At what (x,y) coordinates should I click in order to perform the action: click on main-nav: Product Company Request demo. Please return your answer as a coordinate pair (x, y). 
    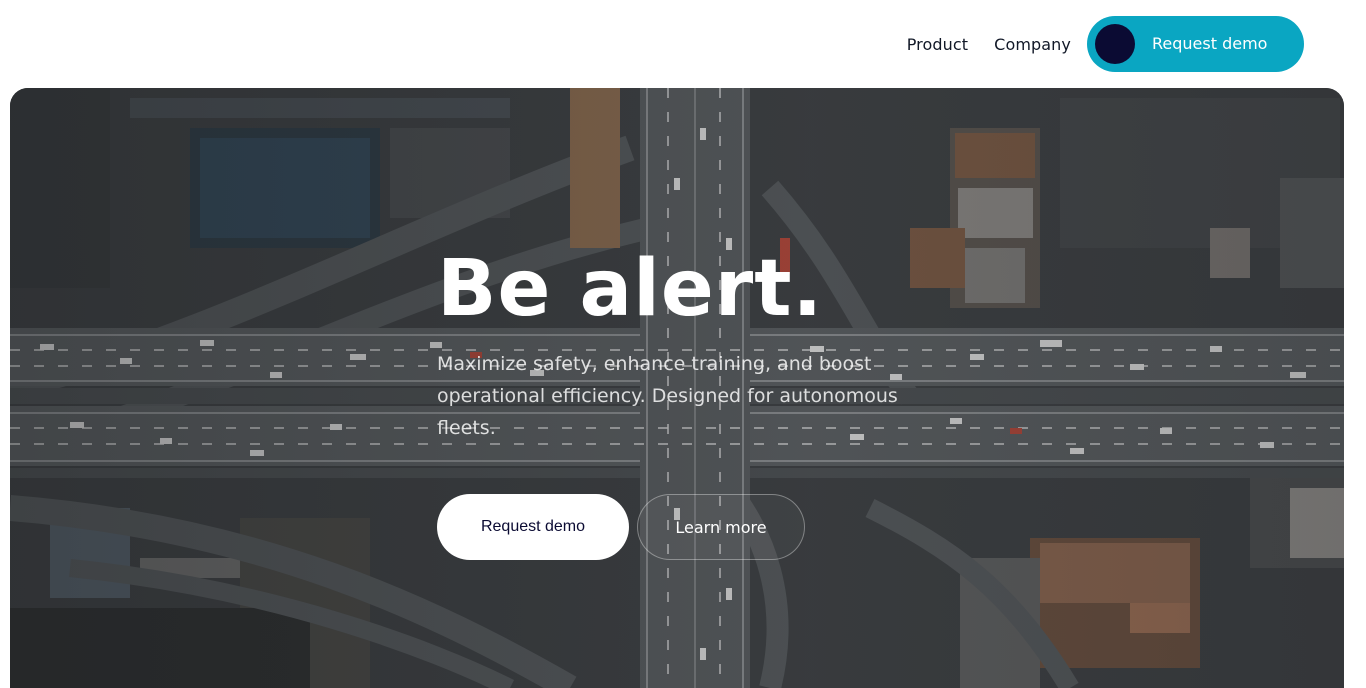
    Looking at the image, I should click on (1105, 44).